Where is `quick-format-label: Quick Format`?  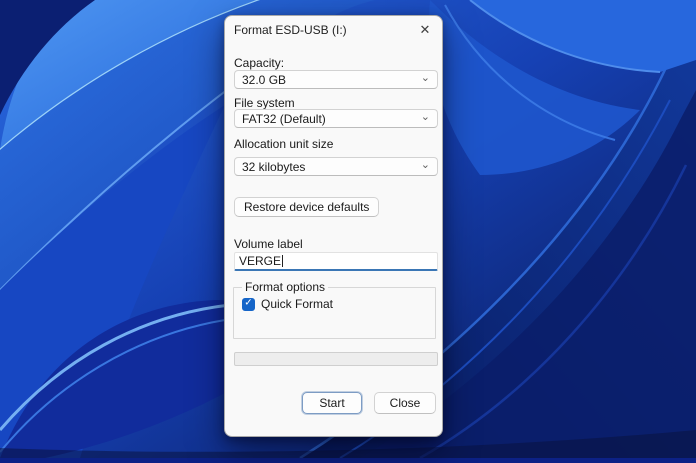 quick-format-label: Quick Format is located at coordinates (297, 304).